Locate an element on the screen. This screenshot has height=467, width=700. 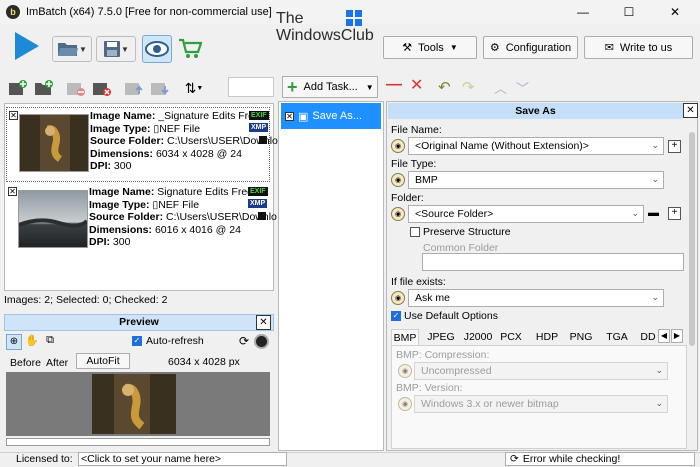
name-label: Image Name: is located at coordinates (122, 192).